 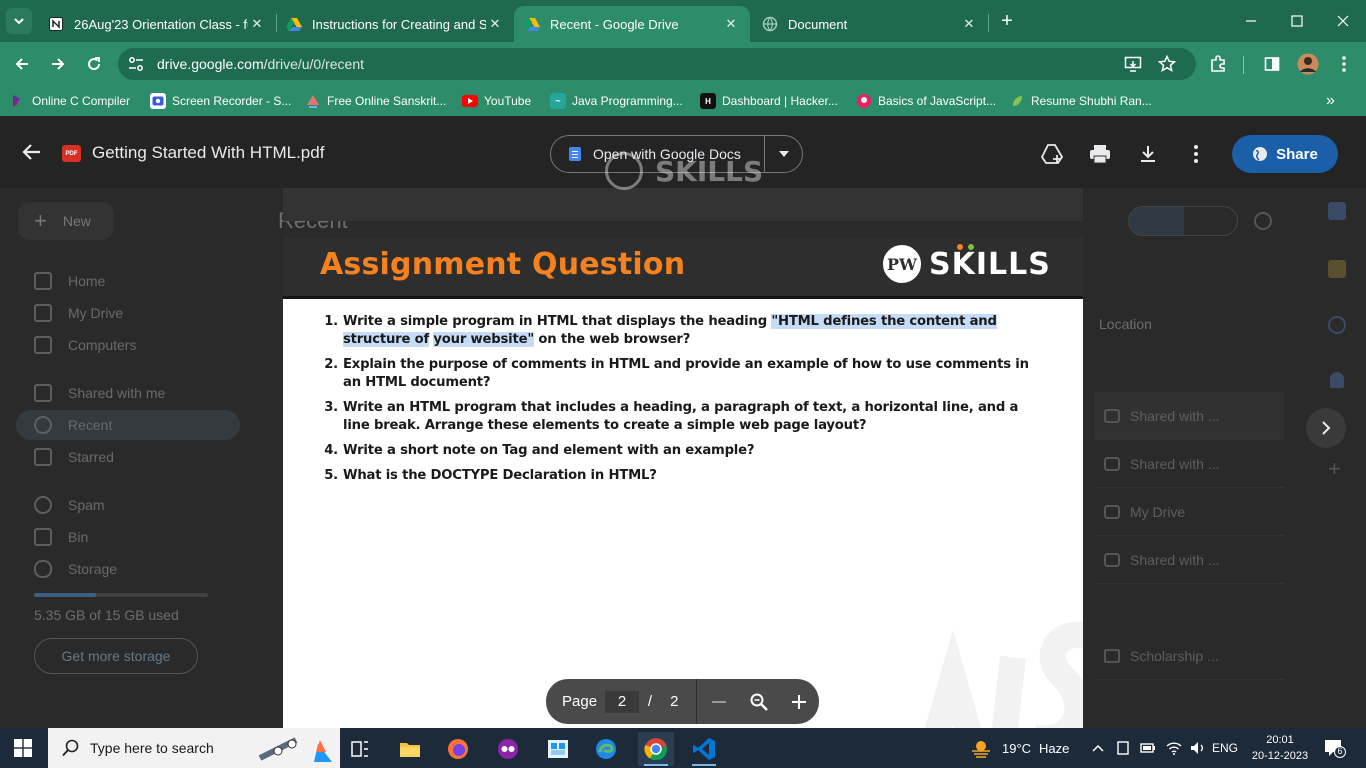 What do you see at coordinates (73, 425) in the screenshot?
I see `nav-recent: Recent` at bounding box center [73, 425].